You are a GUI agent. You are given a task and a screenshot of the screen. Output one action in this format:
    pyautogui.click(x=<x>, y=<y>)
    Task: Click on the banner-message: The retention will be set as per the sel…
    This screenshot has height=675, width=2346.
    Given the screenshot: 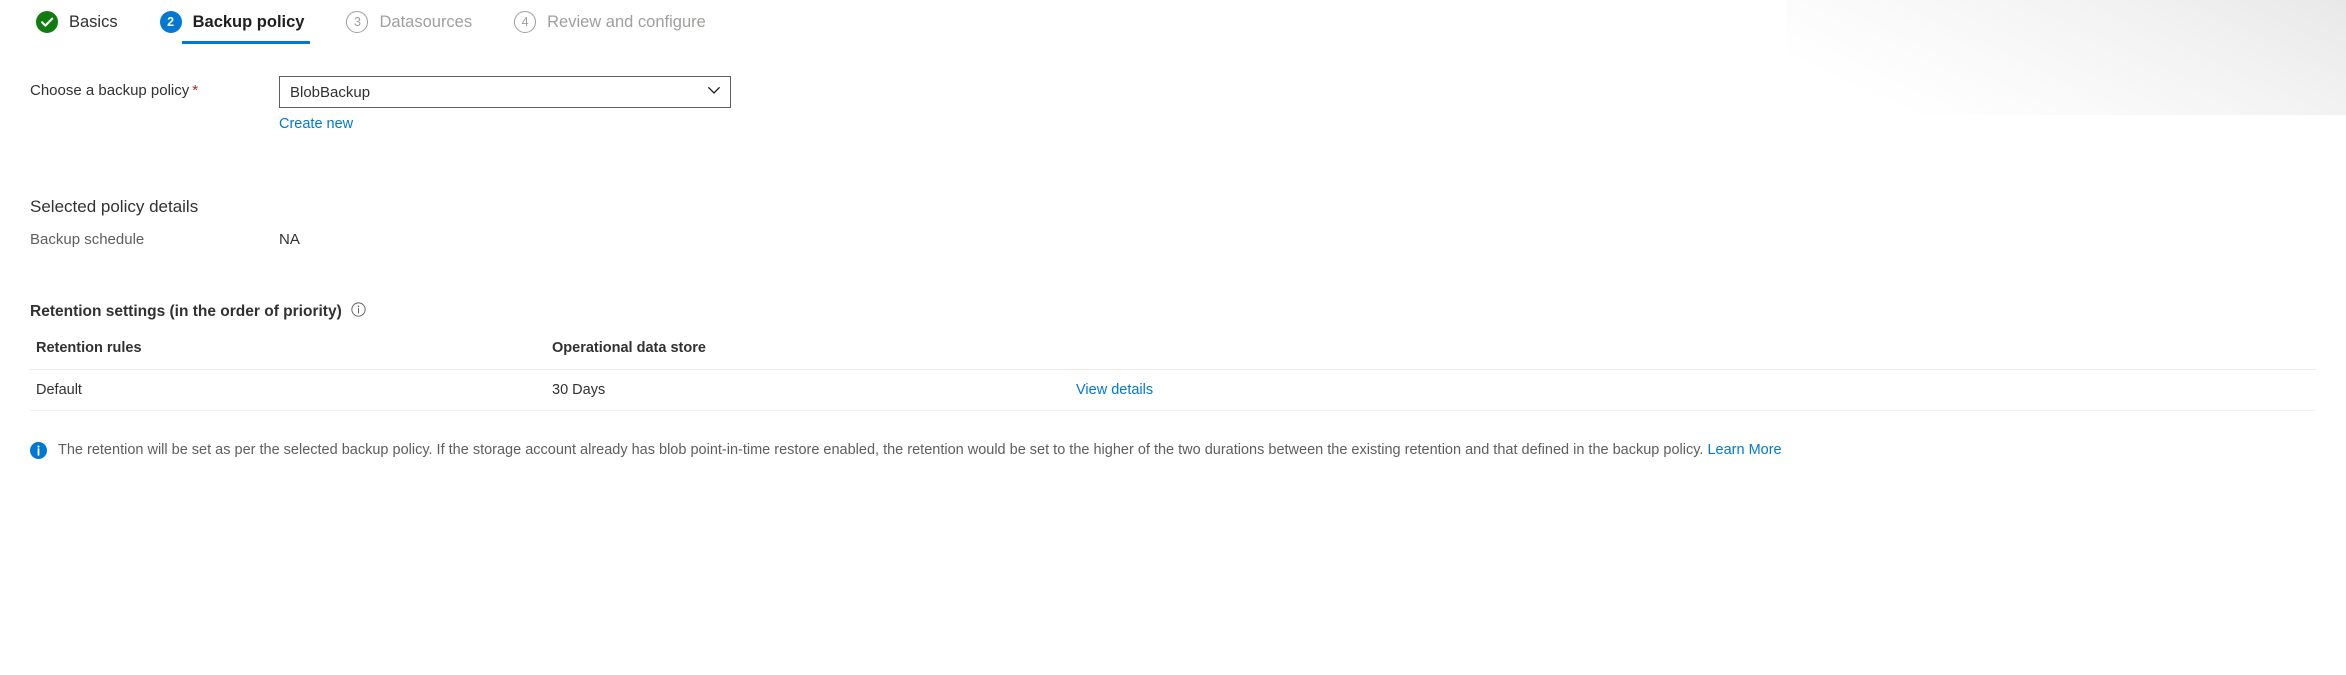 What is the action you would take?
    pyautogui.click(x=881, y=450)
    